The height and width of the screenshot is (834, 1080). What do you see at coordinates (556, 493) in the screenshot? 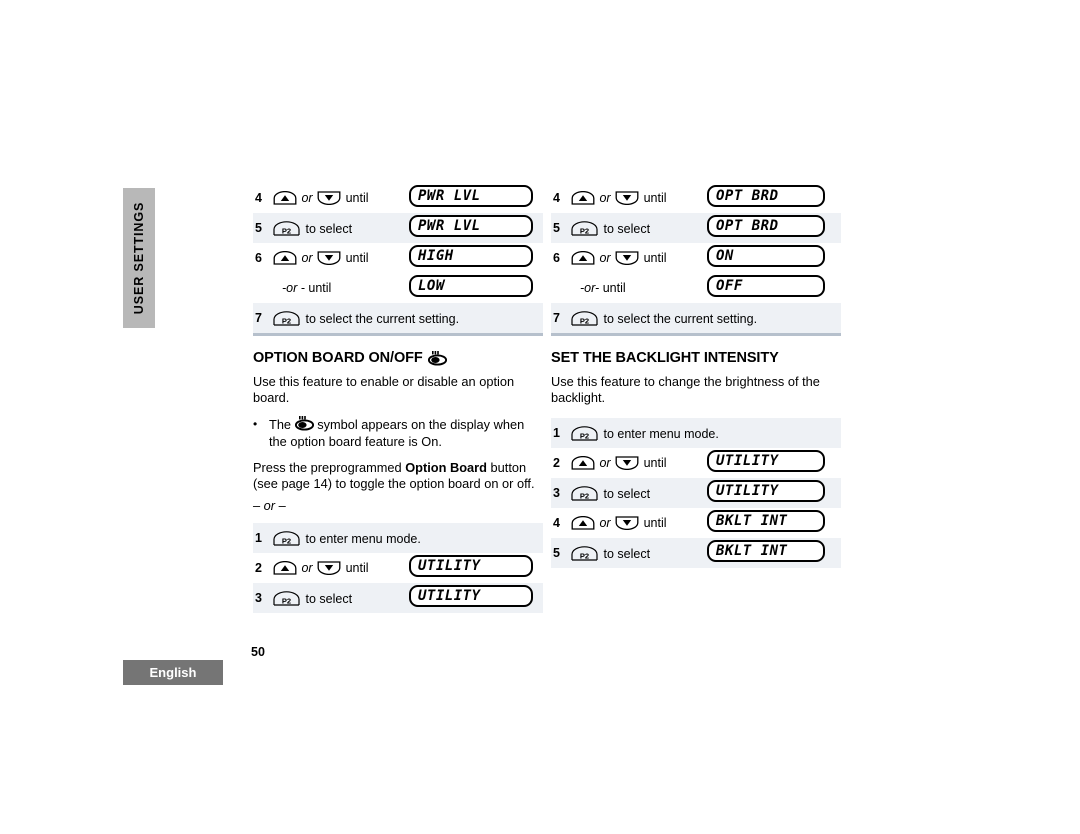
I see `step-number: 3` at bounding box center [556, 493].